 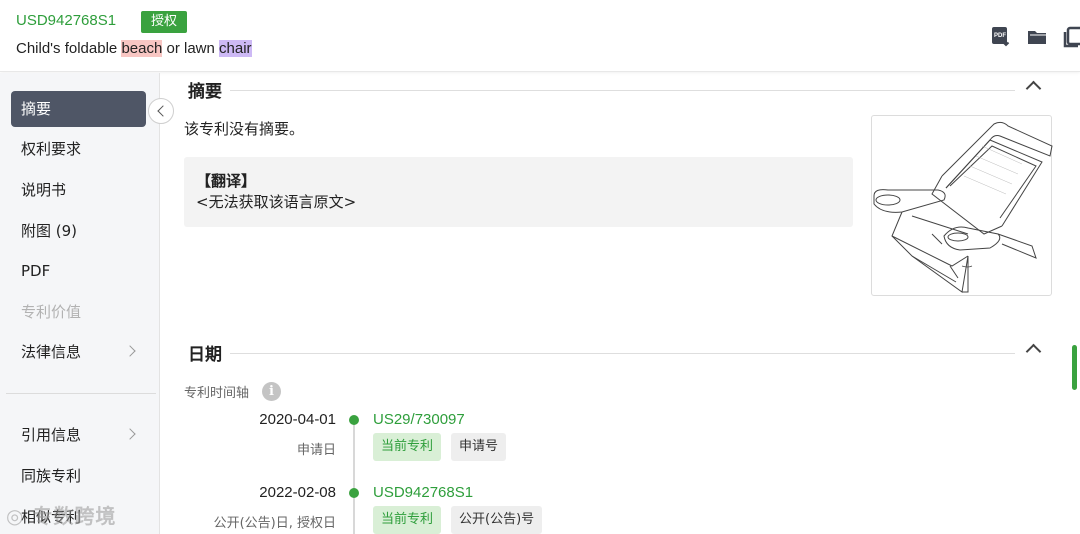 What do you see at coordinates (19, 516) in the screenshot?
I see `watermark-logo-icon: ◎` at bounding box center [19, 516].